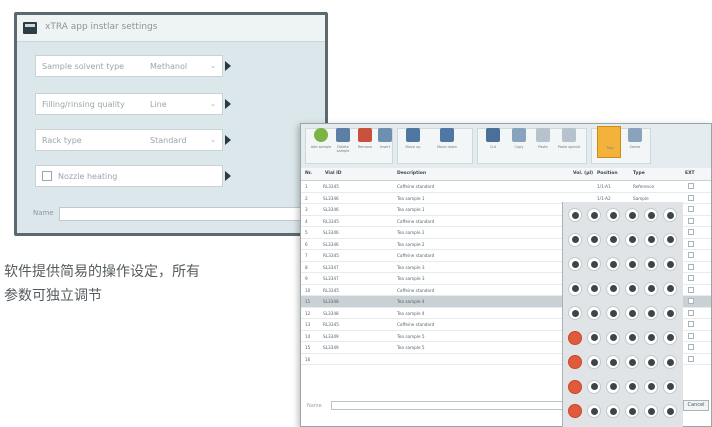 Image resolution: width=712 pixels, height=427 pixels. I want to click on cut-button: Cut, so click(493, 142).